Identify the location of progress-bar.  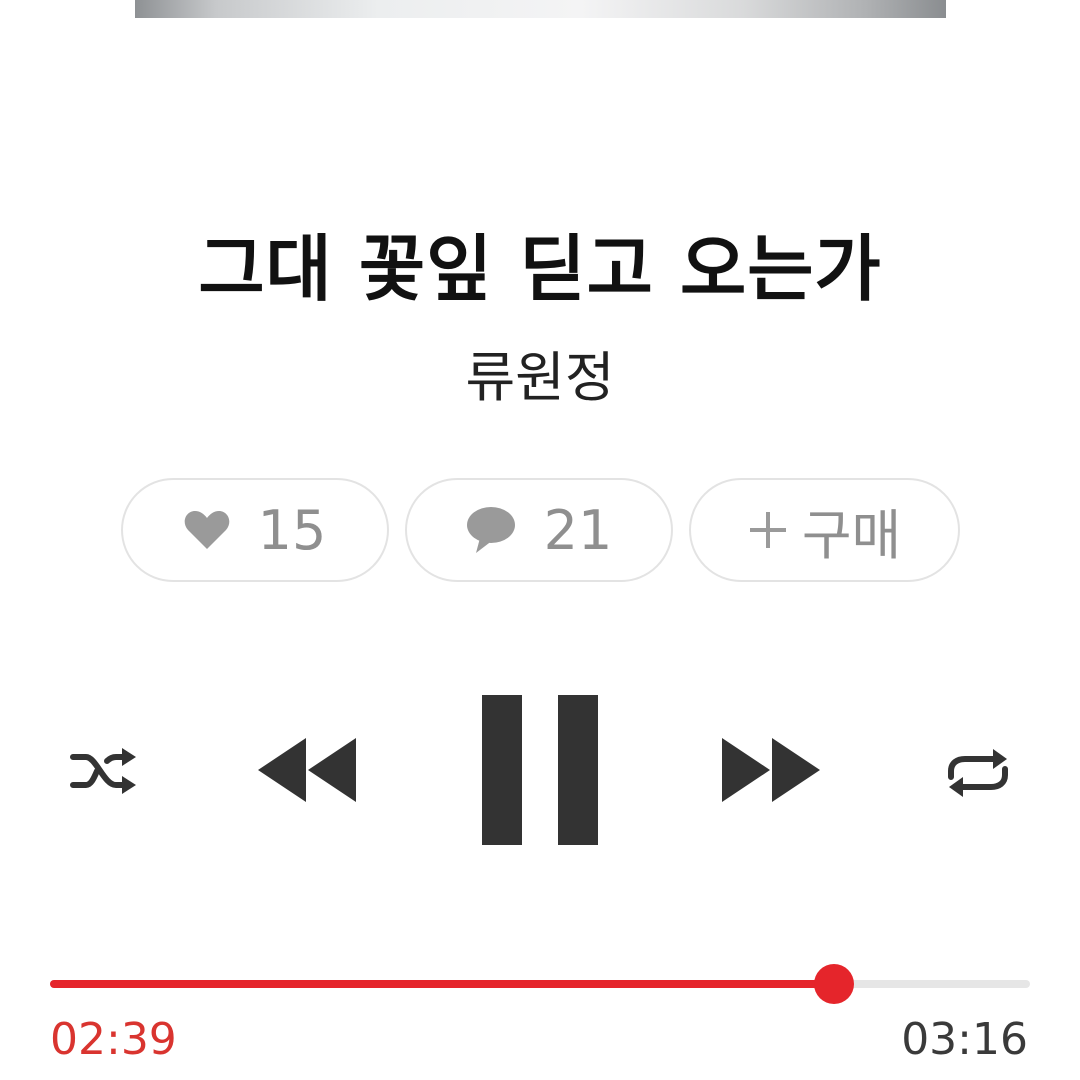
(540, 984).